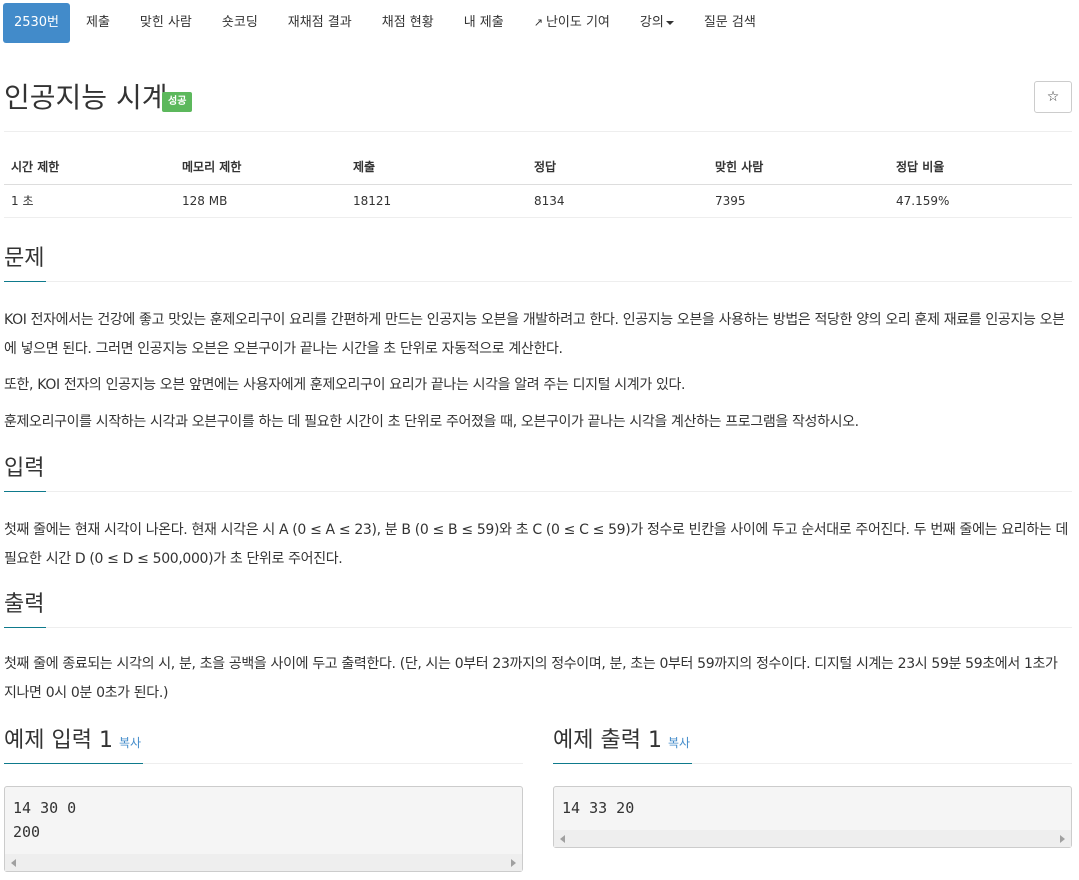 The height and width of the screenshot is (880, 1079). Describe the element at coordinates (408, 23) in the screenshot. I see `tab-judge-status: 채점 현황` at that location.